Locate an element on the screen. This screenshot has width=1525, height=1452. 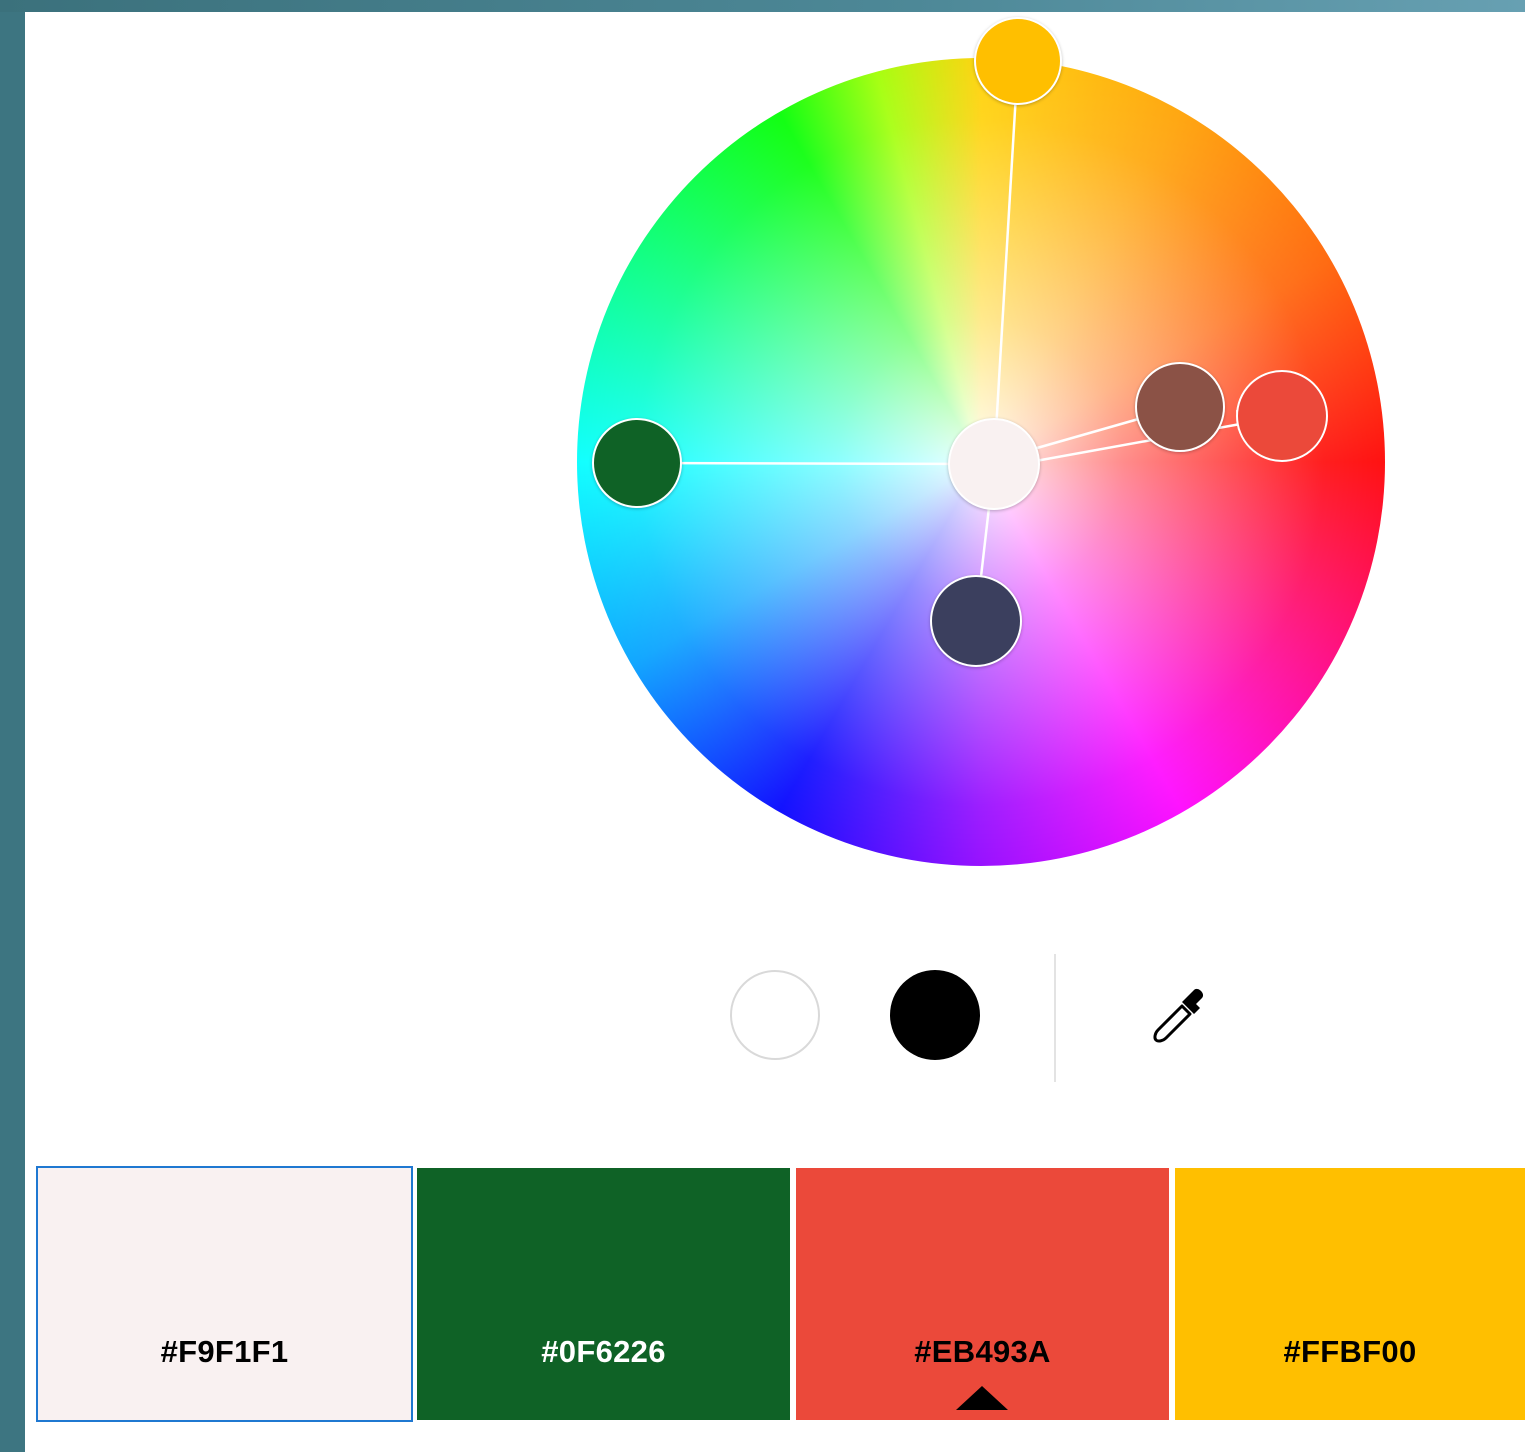
swatch-hex-label: #F9F1F1 is located at coordinates (224, 1351).